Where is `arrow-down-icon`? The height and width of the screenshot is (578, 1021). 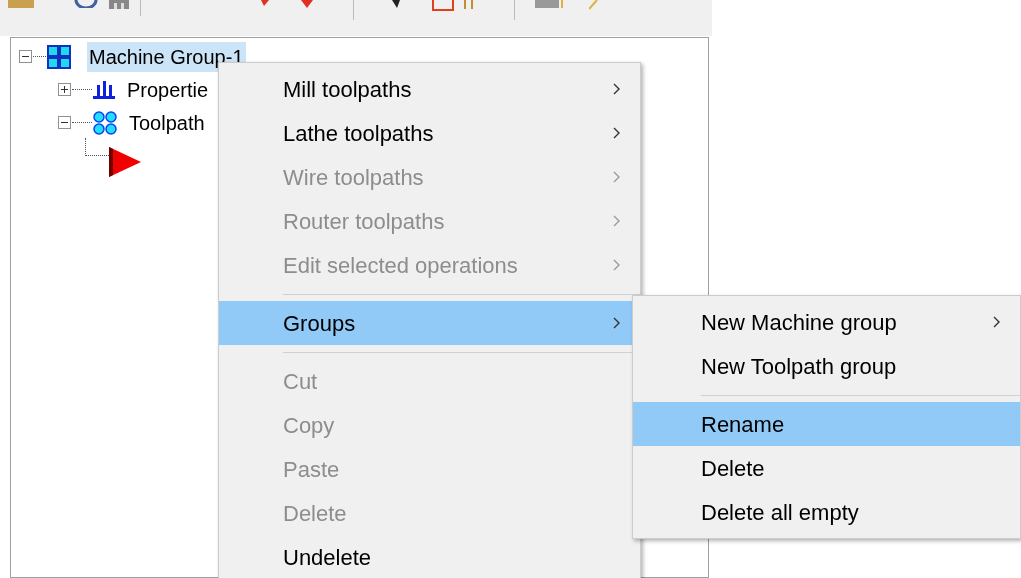 arrow-down-icon is located at coordinates (307, 5).